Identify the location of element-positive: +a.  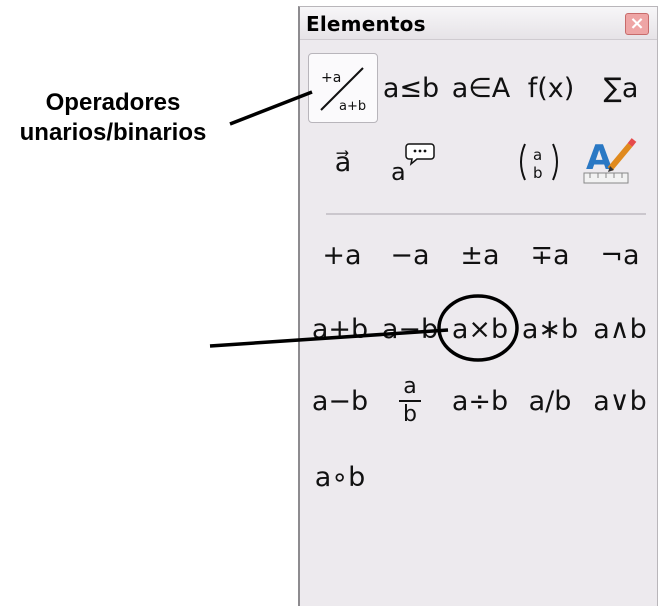
(342, 255).